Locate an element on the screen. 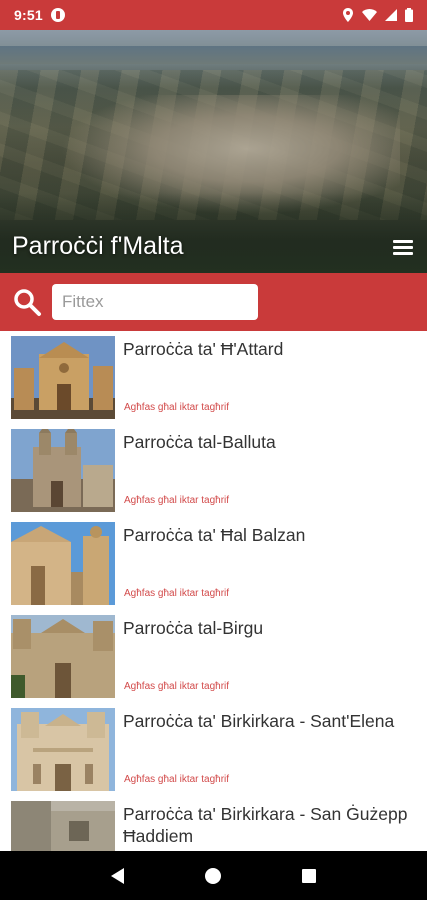  search-input is located at coordinates (155, 302).